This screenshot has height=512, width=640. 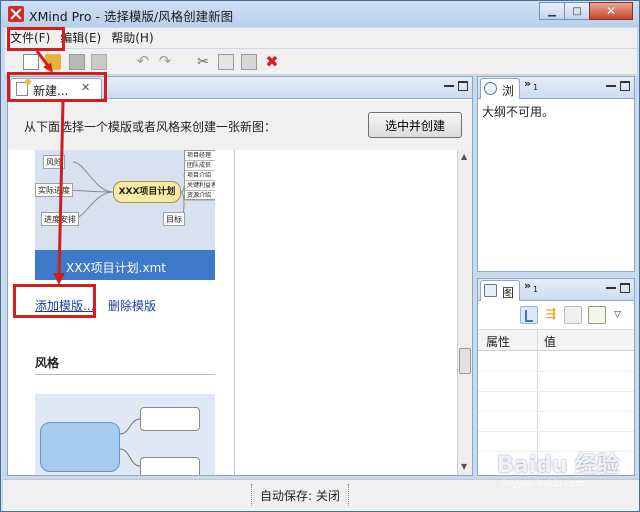 What do you see at coordinates (558, 465) in the screenshot?
I see `baidu-watermark: Baidu 经验` at bounding box center [558, 465].